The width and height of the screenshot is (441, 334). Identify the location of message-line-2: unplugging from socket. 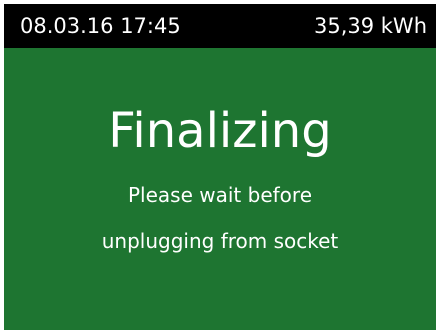
(220, 241).